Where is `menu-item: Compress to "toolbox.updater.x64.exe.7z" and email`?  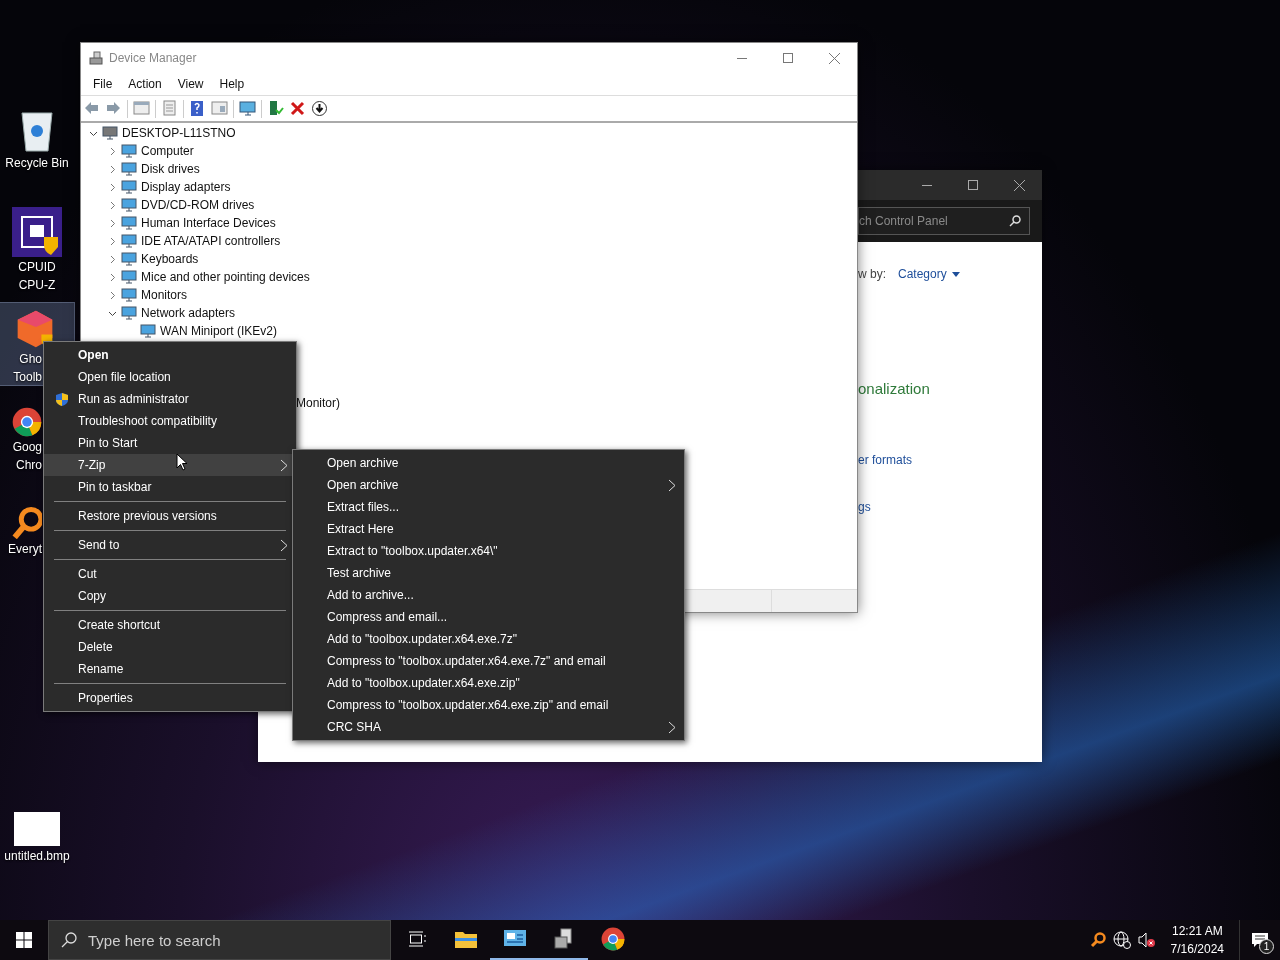
menu-item: Compress to "toolbox.updater.x64.exe.7z" and email is located at coordinates (488, 661).